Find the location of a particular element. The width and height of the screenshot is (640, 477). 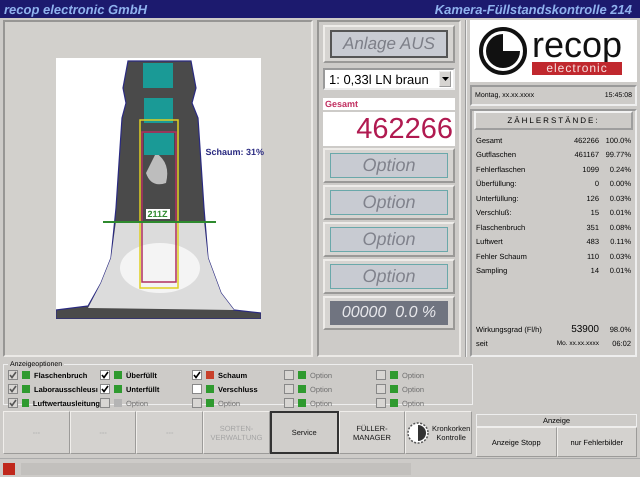

logo-text: recop is located at coordinates (577, 45).